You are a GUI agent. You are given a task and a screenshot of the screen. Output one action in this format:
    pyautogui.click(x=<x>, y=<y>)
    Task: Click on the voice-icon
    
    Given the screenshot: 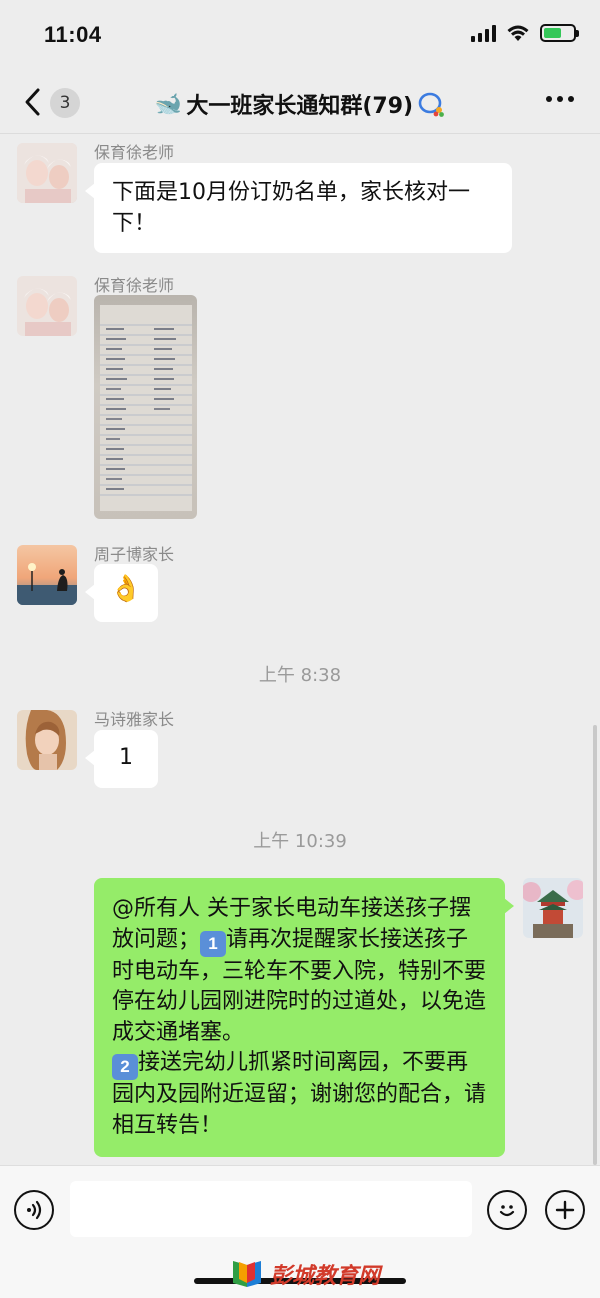 What is the action you would take?
    pyautogui.click(x=34, y=1210)
    